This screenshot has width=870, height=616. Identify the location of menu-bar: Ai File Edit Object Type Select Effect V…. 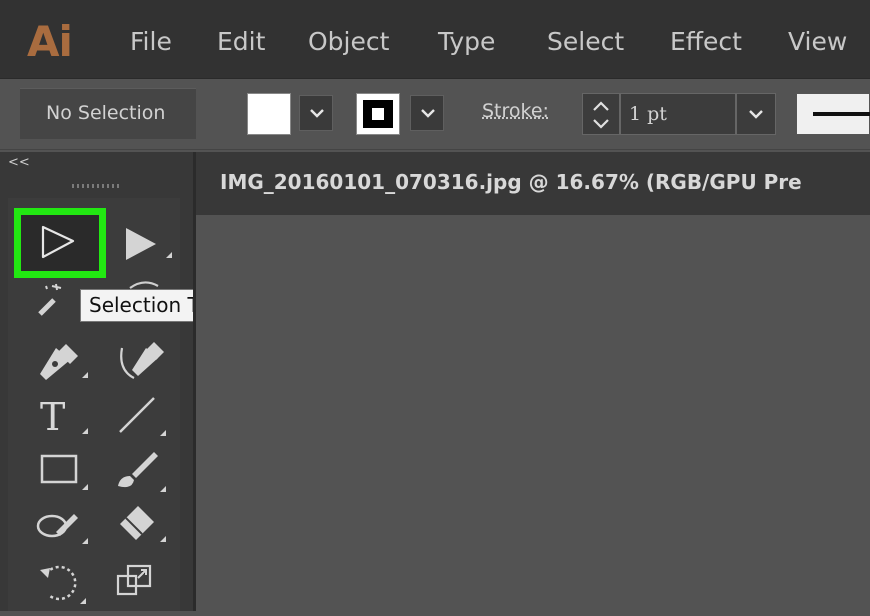
(435, 39).